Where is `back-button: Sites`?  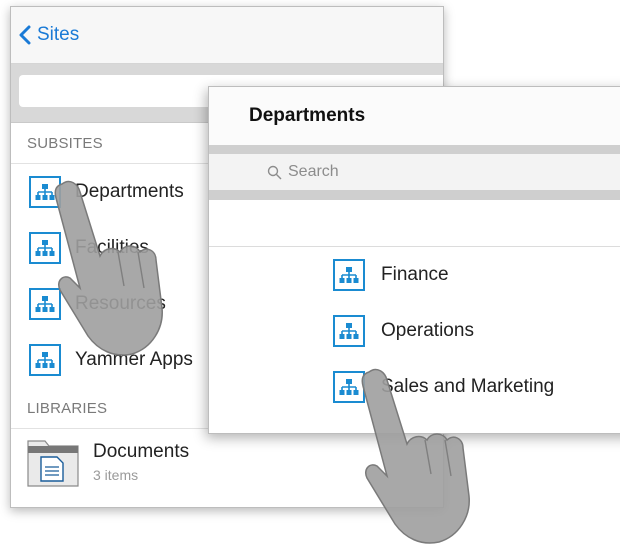 back-button: Sites is located at coordinates (49, 35).